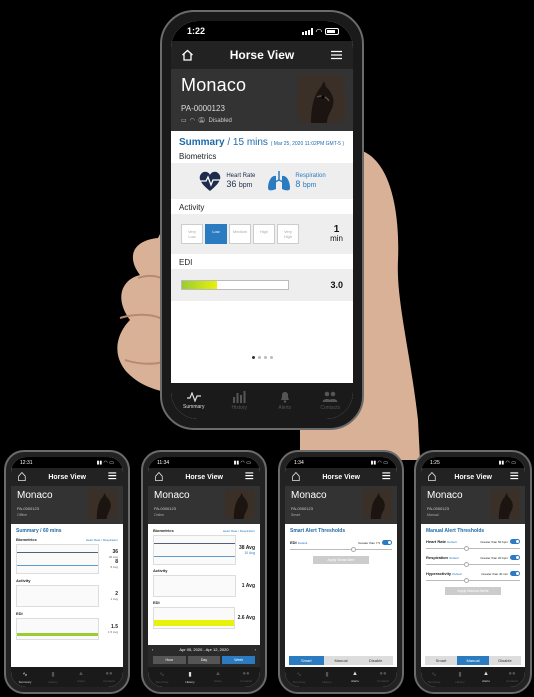 This screenshot has height=697, width=534. I want to click on hamburger-menu-icon, so click(336, 55).